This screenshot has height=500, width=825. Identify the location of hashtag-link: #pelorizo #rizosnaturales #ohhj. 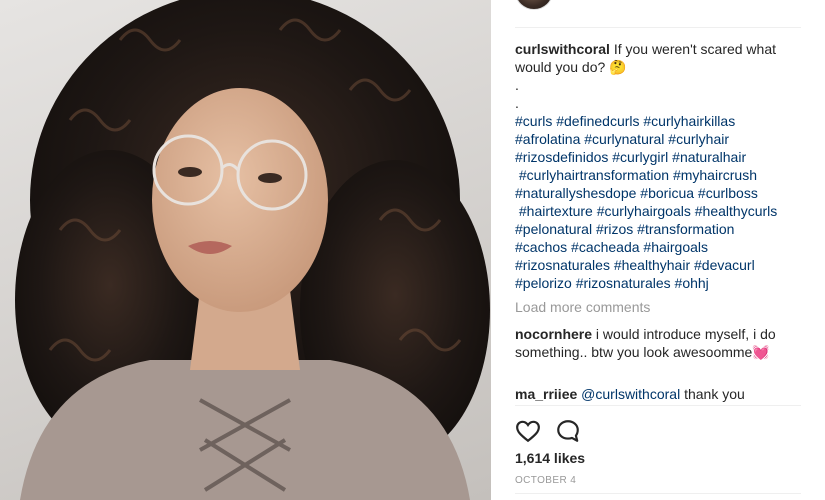
(612, 283).